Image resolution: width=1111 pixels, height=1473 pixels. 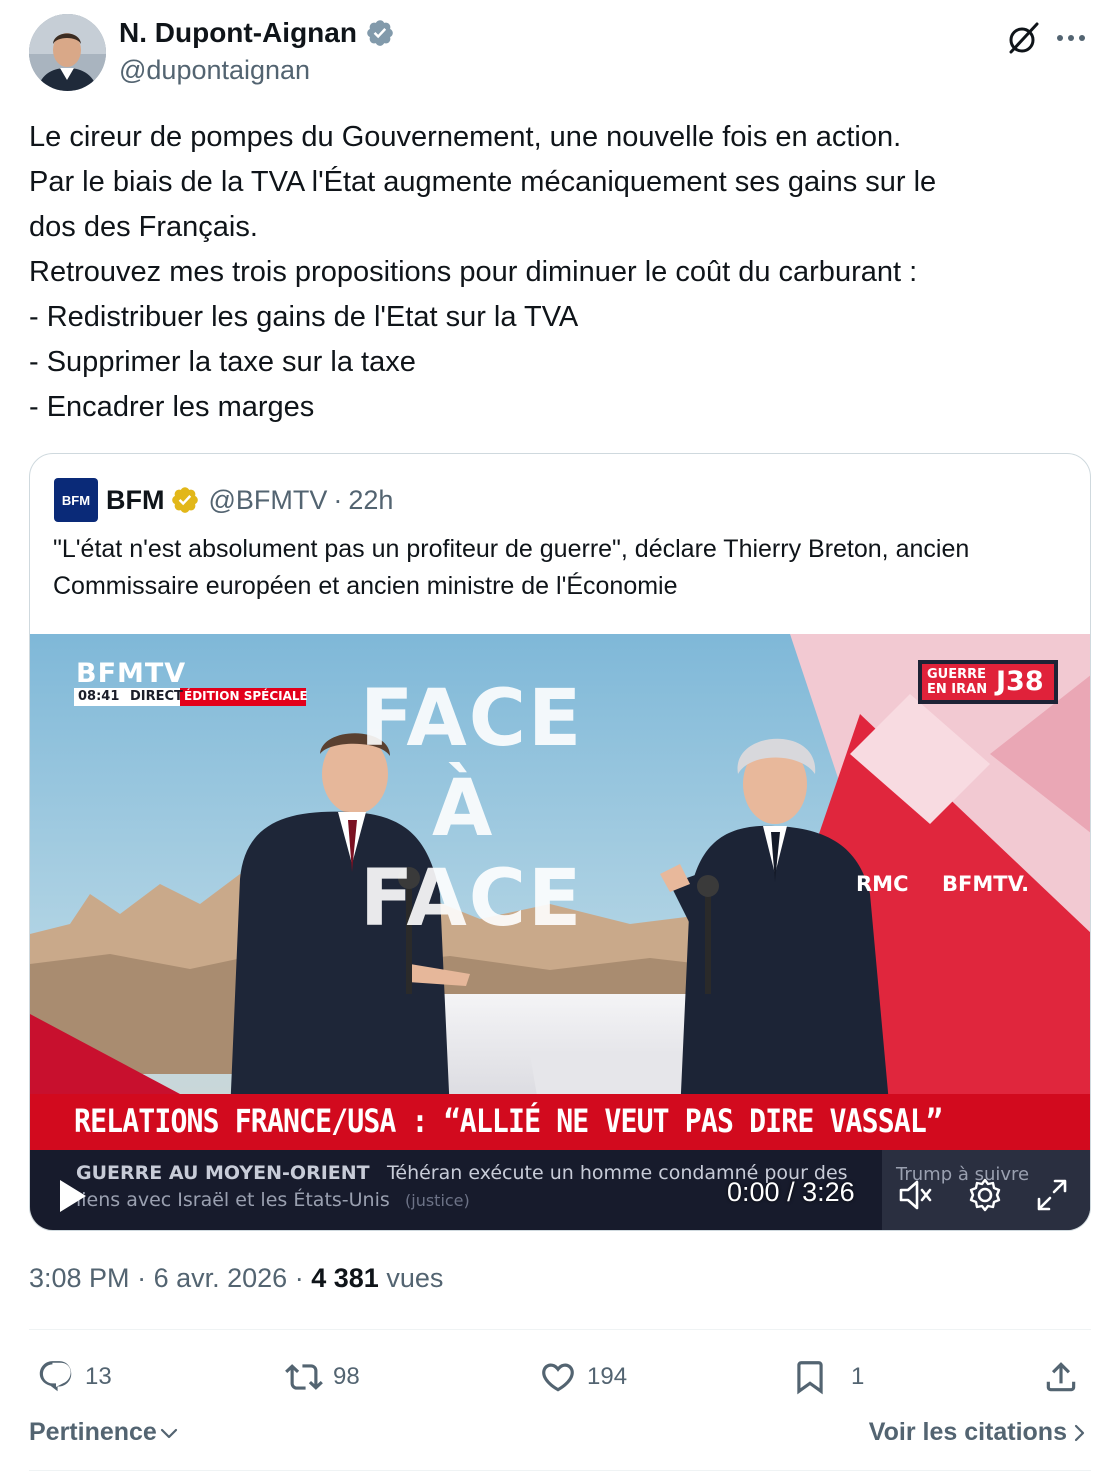 I want to click on repost-count: 98, so click(x=346, y=1376).